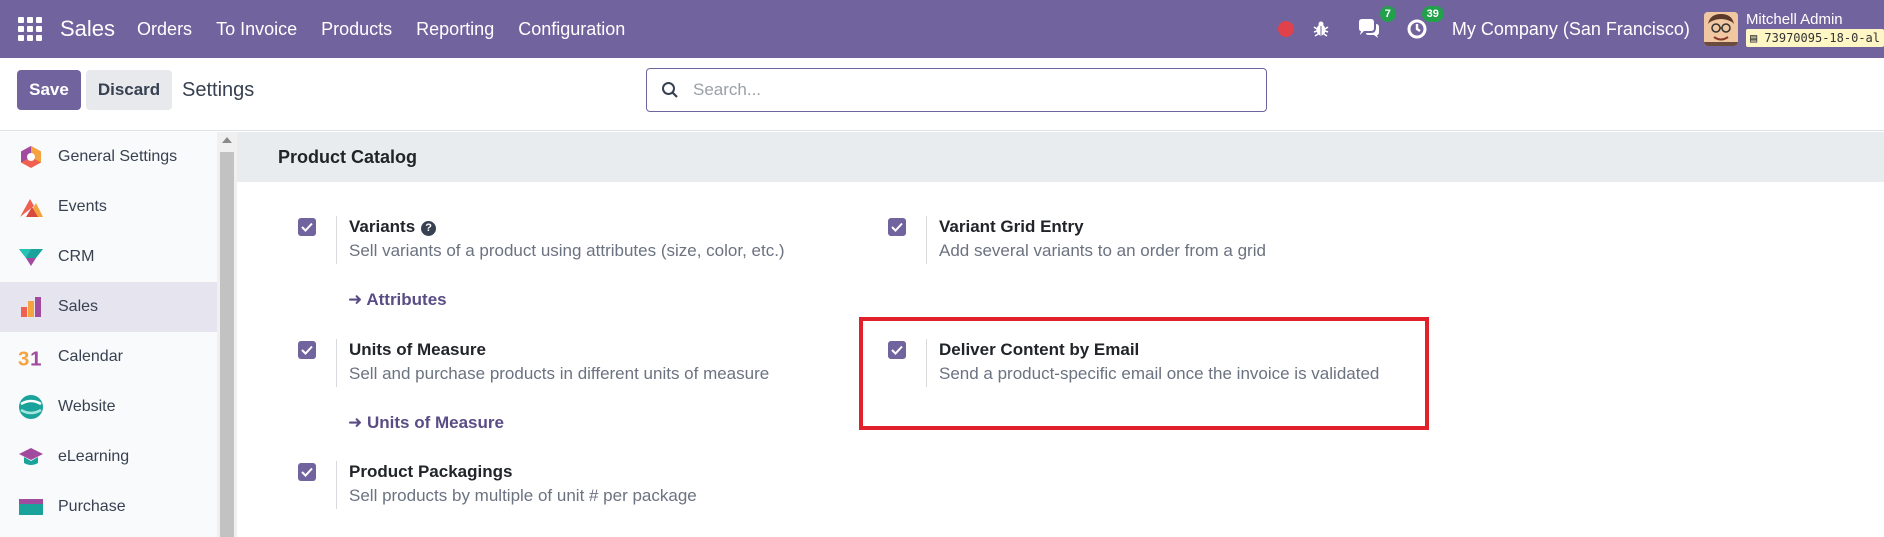  I want to click on database-name: 73970095-18-0-al, so click(1822, 37).